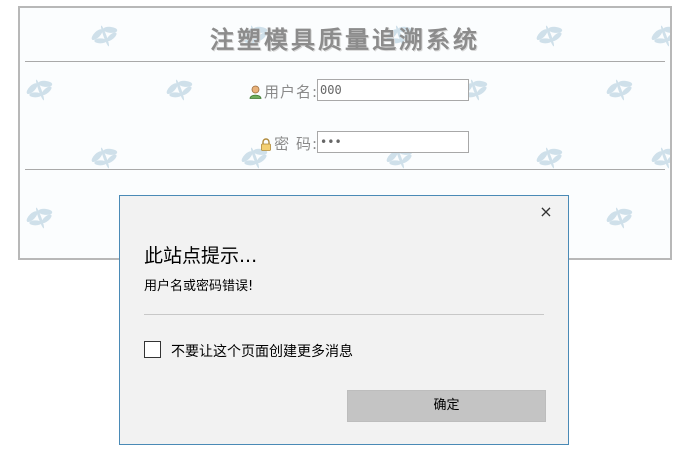 This screenshot has width=685, height=469. What do you see at coordinates (393, 90) in the screenshot?
I see `username-input: 000` at bounding box center [393, 90].